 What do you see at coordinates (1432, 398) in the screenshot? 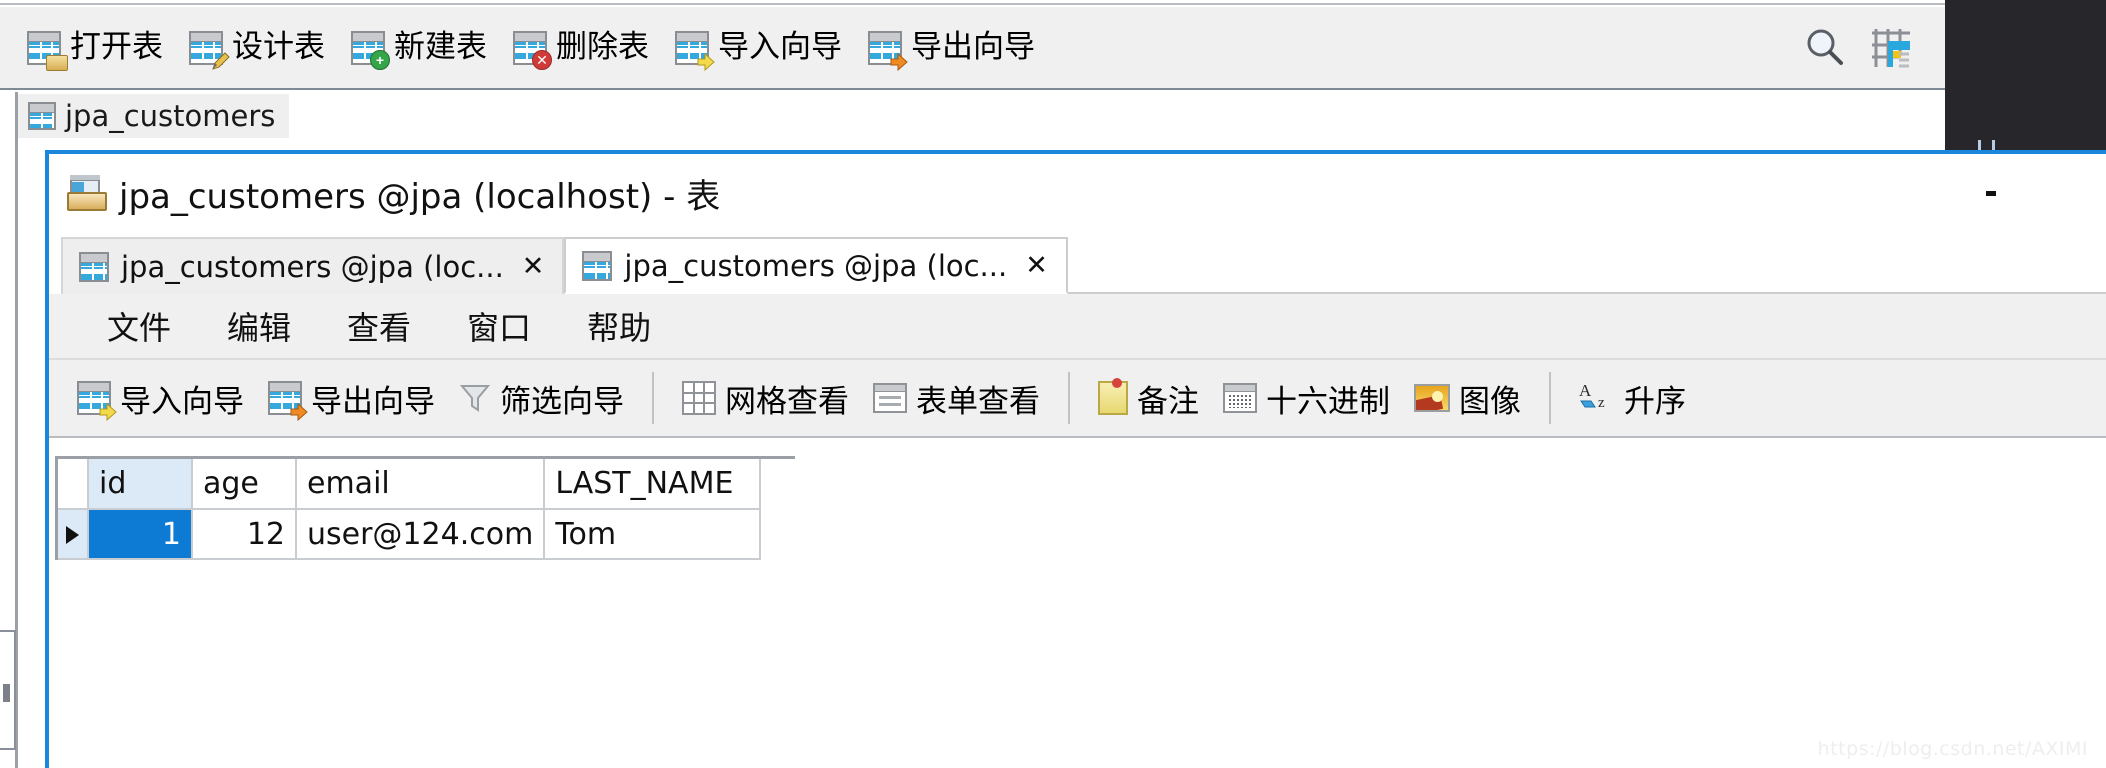
I see `image-icon` at bounding box center [1432, 398].